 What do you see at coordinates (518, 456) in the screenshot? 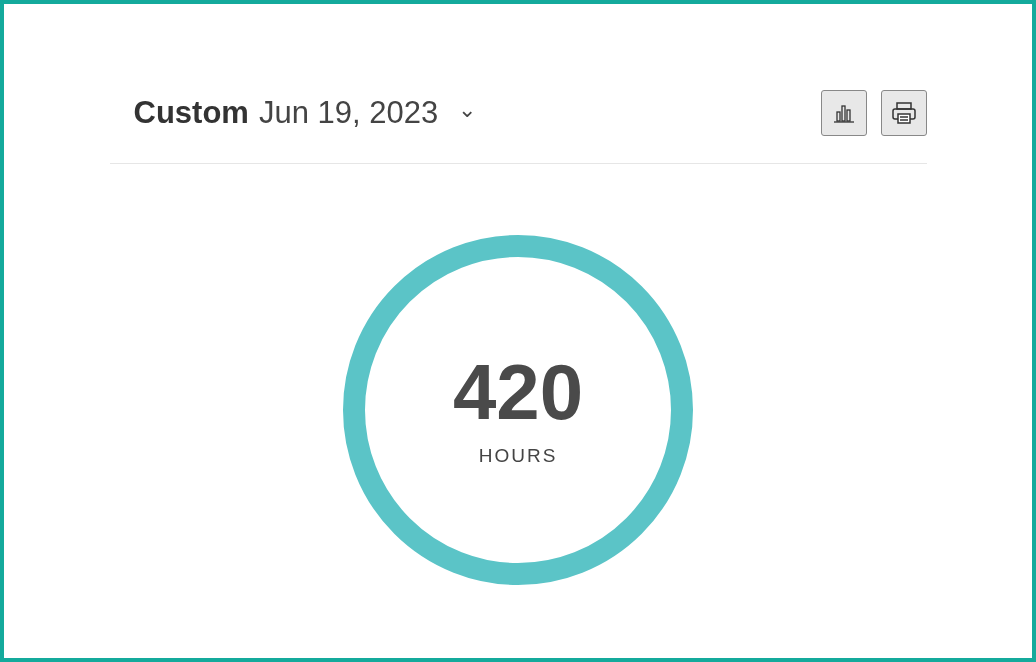
I see `hours-label: HOURS` at bounding box center [518, 456].